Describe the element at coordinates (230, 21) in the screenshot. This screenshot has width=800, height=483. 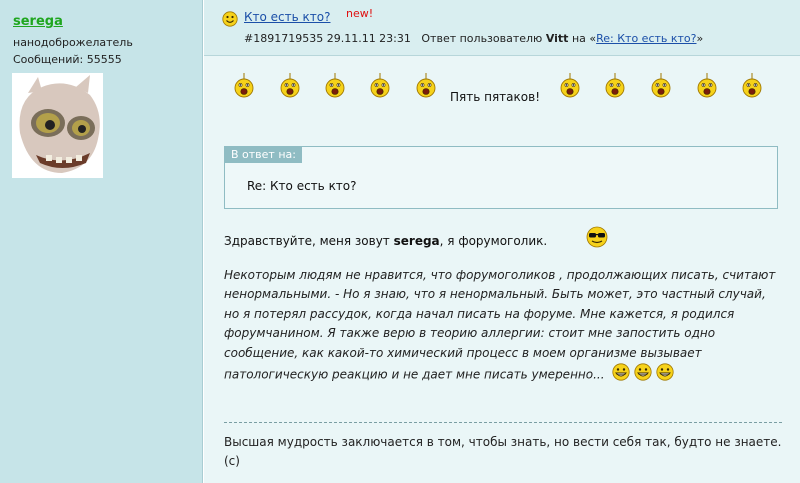
I see `smiley-icon` at that location.